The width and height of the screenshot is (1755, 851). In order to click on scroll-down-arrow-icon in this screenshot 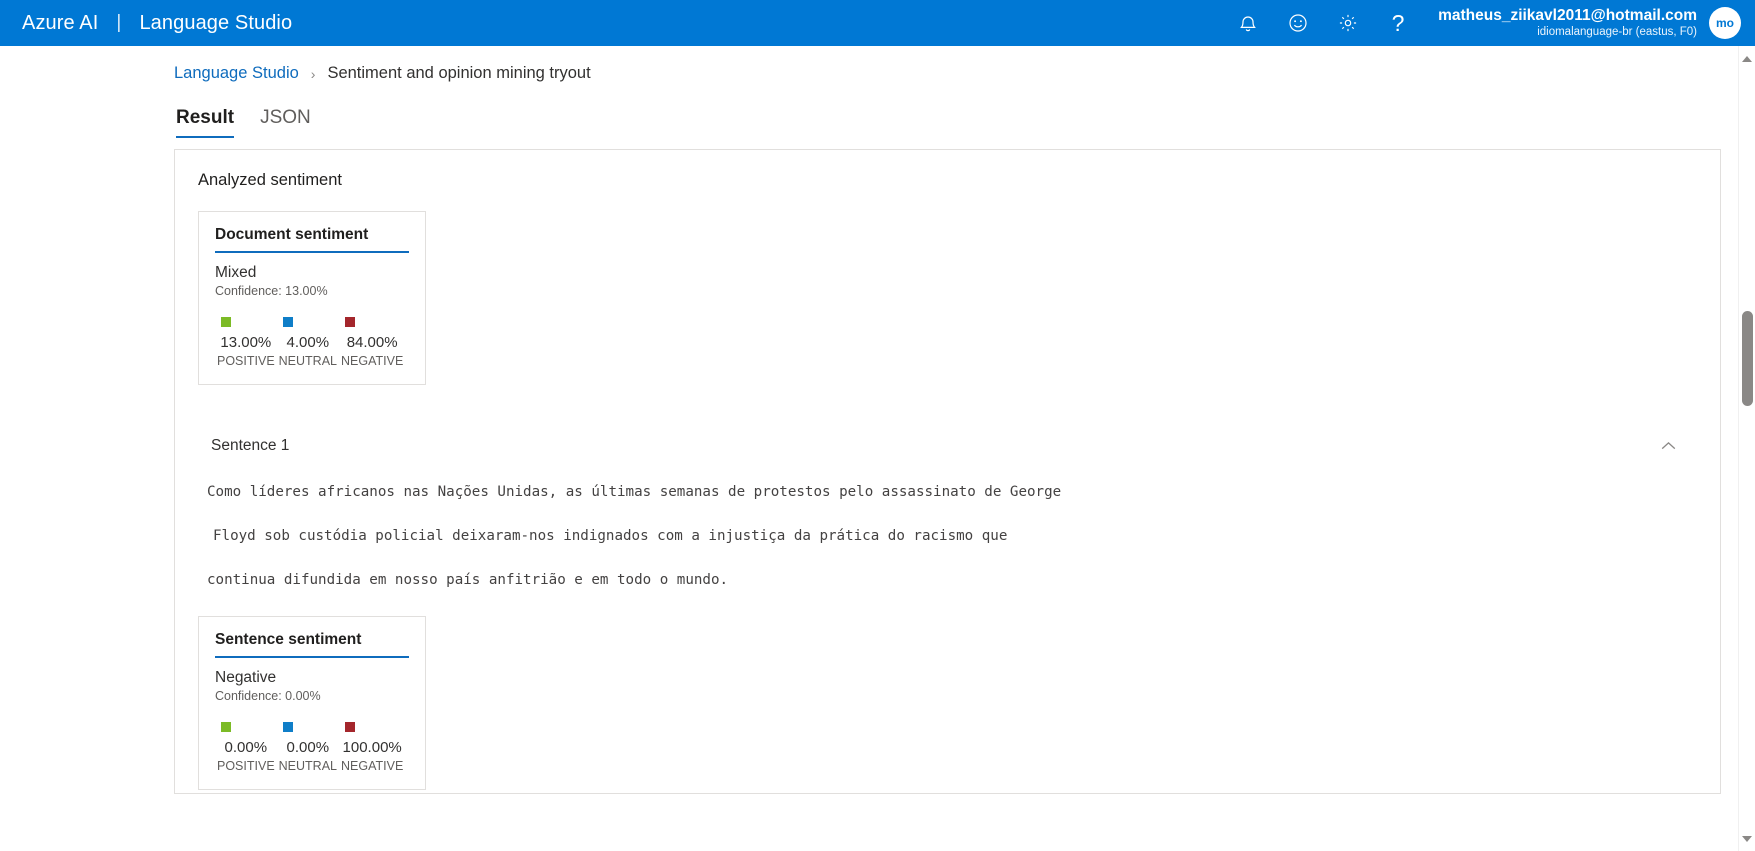, I will do `click(1747, 838)`.